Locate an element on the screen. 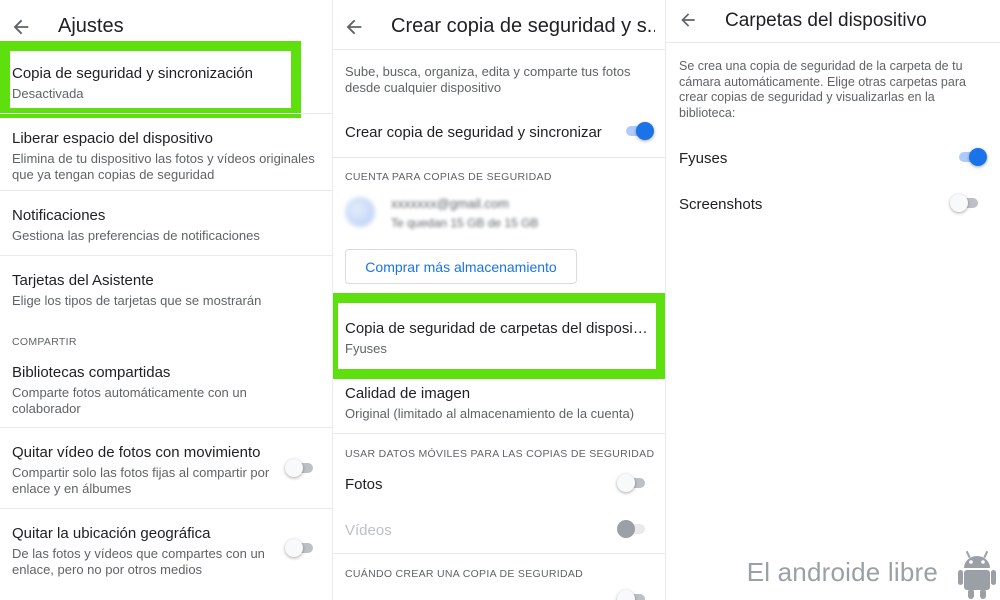 The width and height of the screenshot is (1000, 600). partial-toggle is located at coordinates (632, 595).